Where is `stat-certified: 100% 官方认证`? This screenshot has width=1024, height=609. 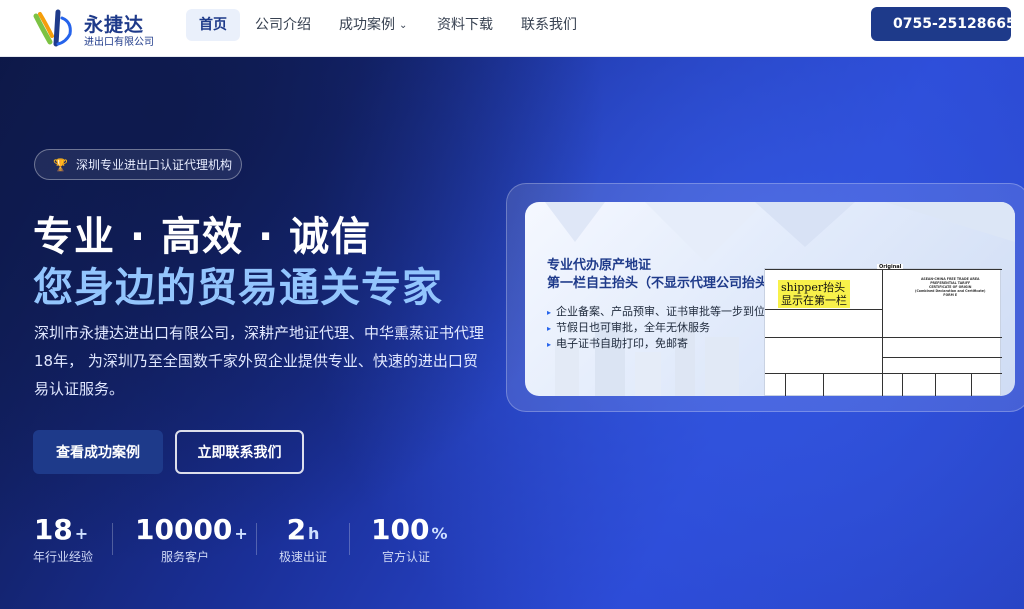
stat-certified: 100% 官方认证 is located at coordinates (409, 539).